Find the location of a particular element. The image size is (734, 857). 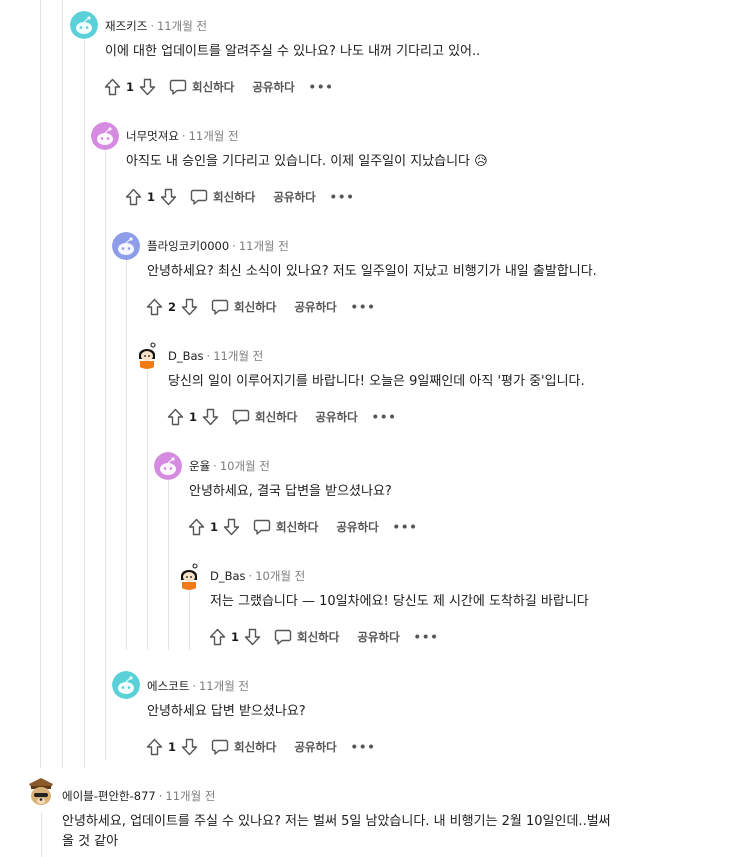

comment-body: 이에 대한 업데이트를 알려주실 수 있나요? 나도 내꺼 기다리고 있어.. is located at coordinates (292, 52).